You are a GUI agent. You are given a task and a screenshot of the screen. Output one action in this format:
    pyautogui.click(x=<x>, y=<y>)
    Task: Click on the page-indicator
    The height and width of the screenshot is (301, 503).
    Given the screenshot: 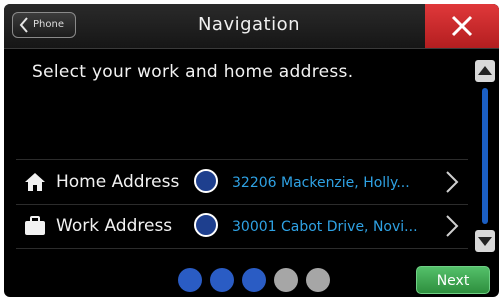 What is the action you would take?
    pyautogui.click(x=258, y=280)
    